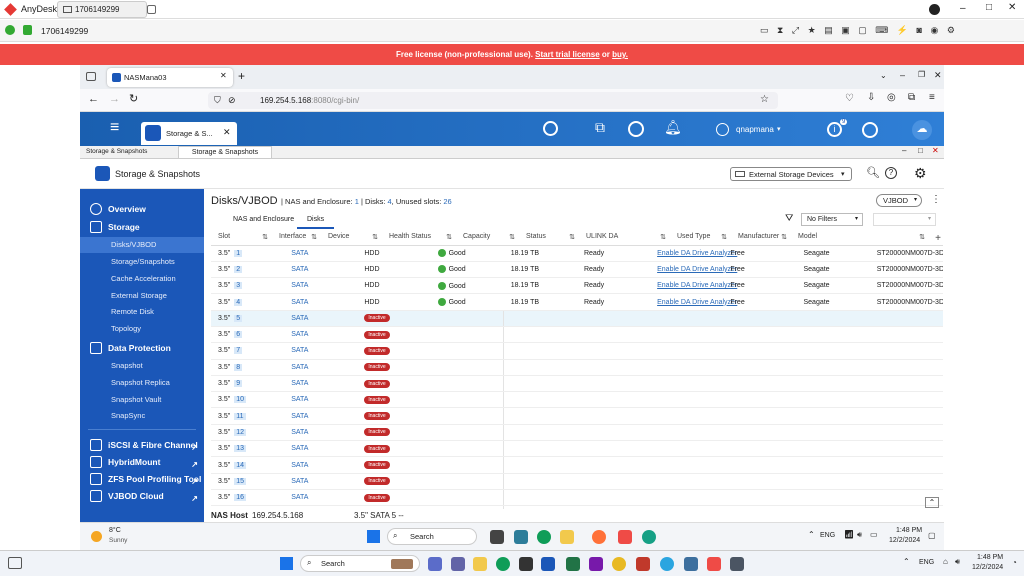  What do you see at coordinates (667, 564) in the screenshot?
I see `local-telegram-icon` at bounding box center [667, 564].